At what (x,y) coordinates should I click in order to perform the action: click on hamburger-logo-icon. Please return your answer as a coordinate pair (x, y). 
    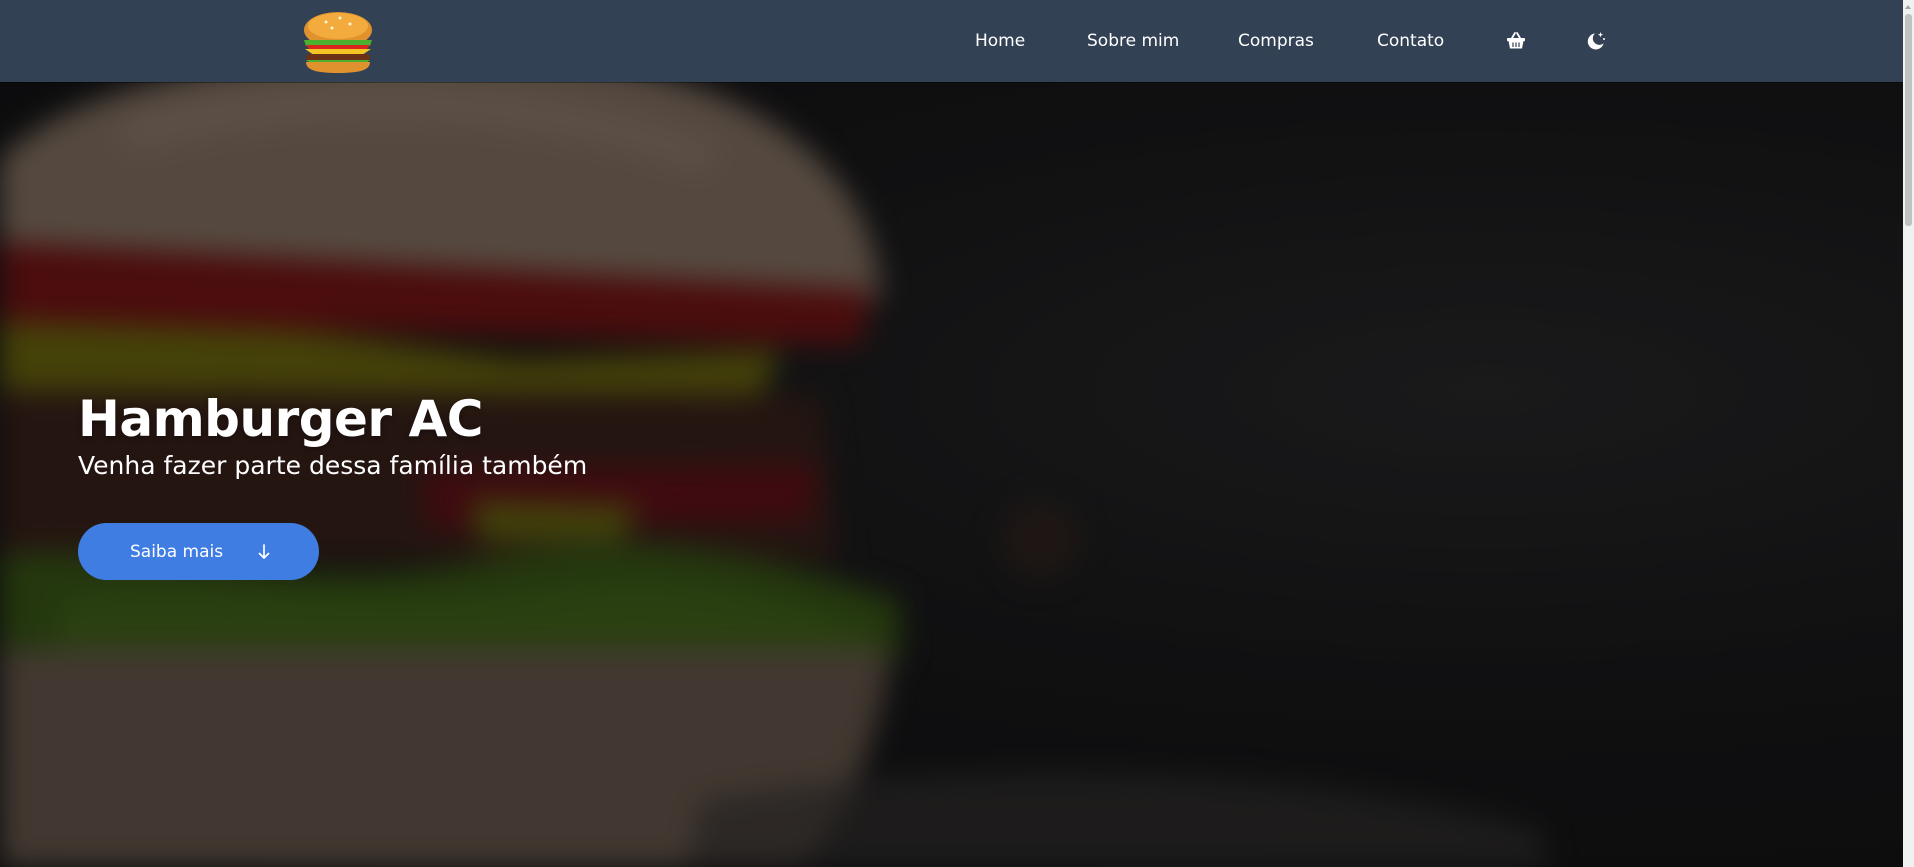
    Looking at the image, I should click on (338, 41).